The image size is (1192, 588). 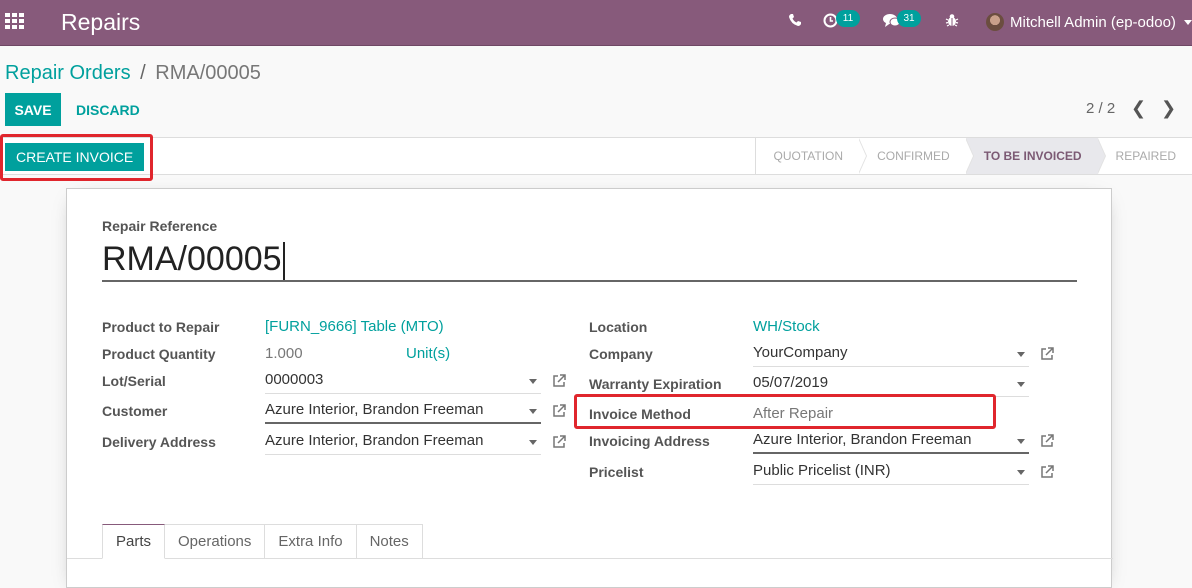 I want to click on delivery-address-label: Delivery Address, so click(x=159, y=442).